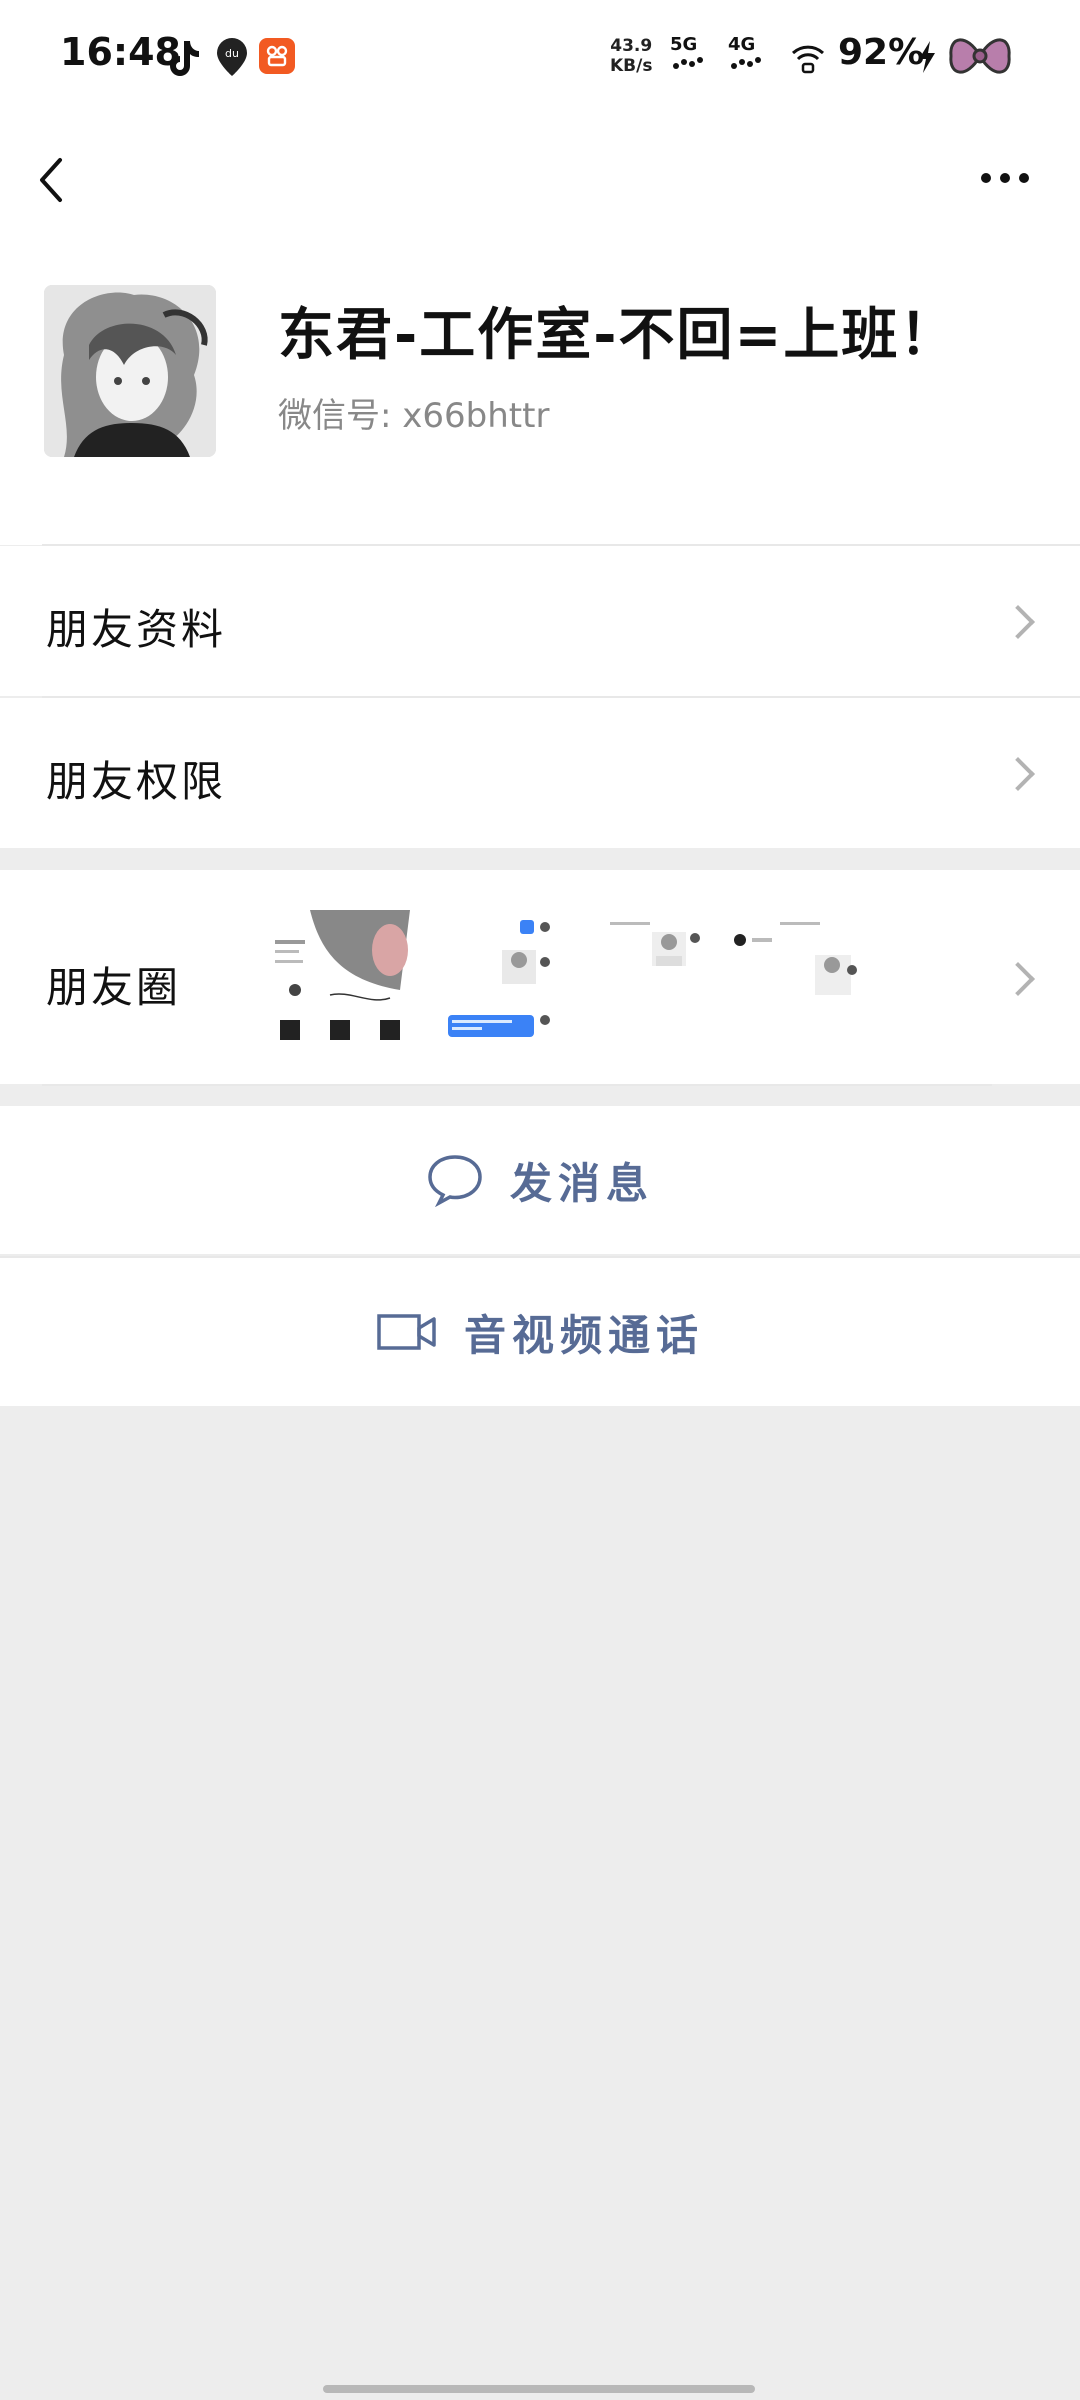 Image resolution: width=1080 pixels, height=2400 pixels. Describe the element at coordinates (631, 66) in the screenshot. I see `net-speed-unit: KB/s` at that location.